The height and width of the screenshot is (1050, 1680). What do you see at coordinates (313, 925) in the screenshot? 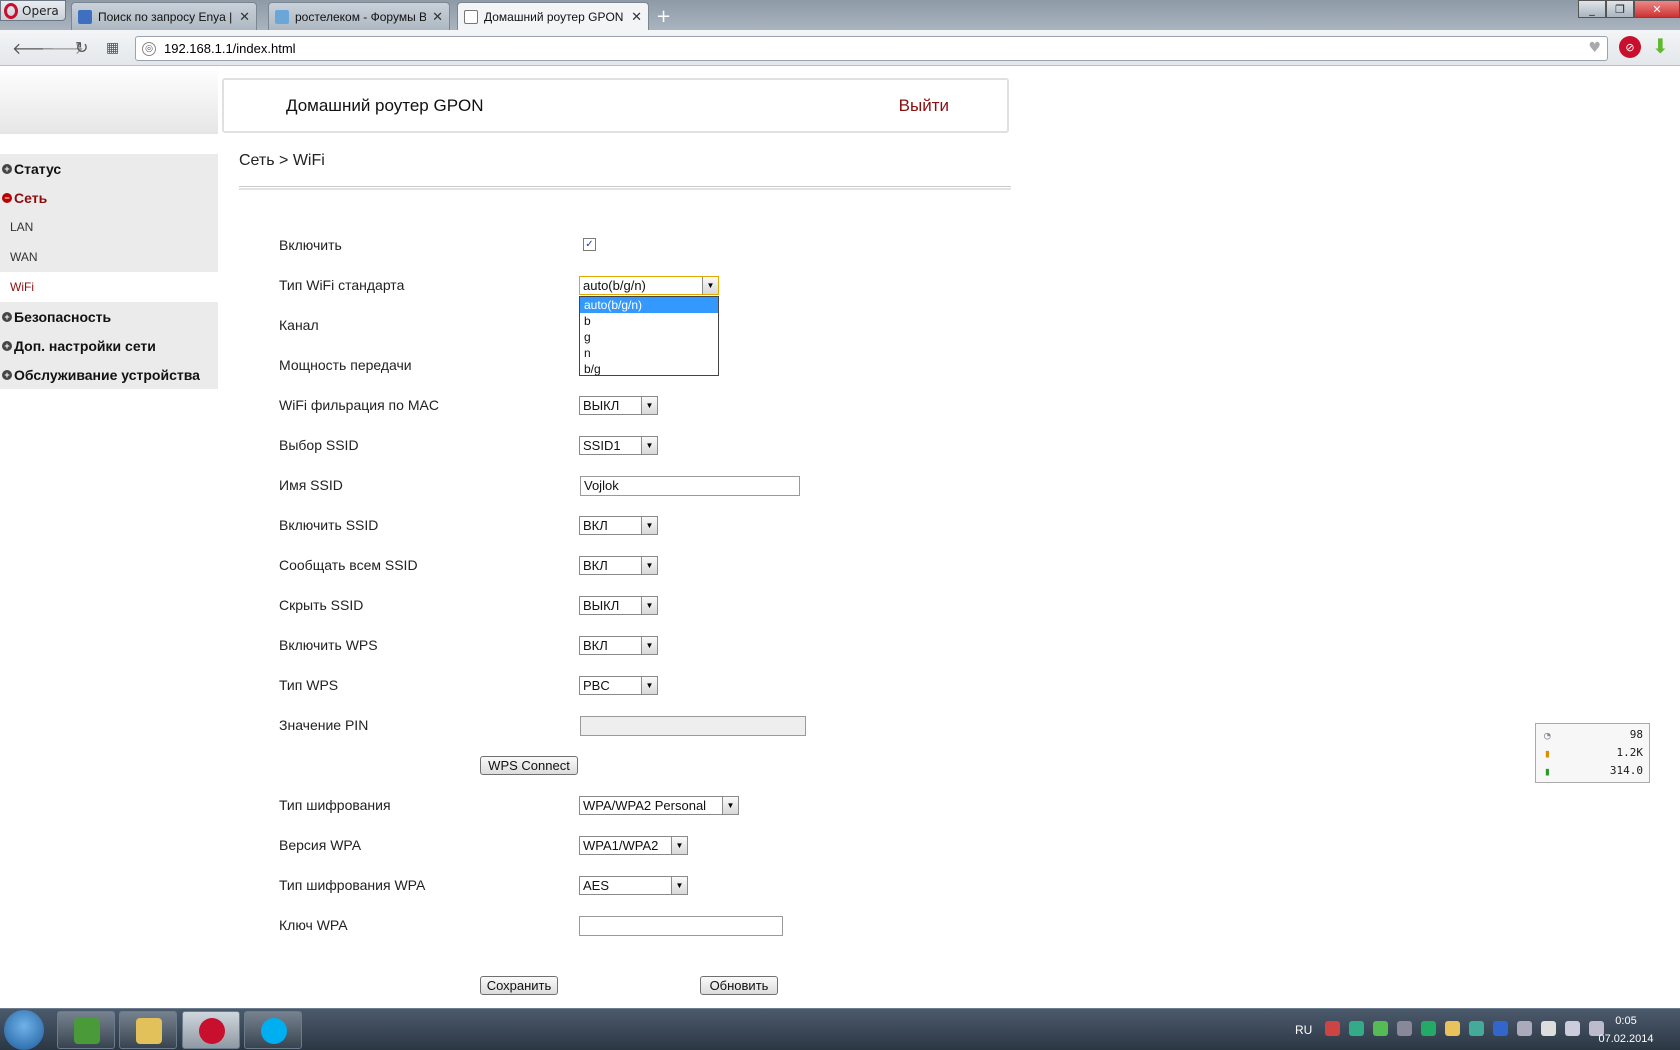
I see `wpa-key-label: Ключ WPA` at bounding box center [313, 925].